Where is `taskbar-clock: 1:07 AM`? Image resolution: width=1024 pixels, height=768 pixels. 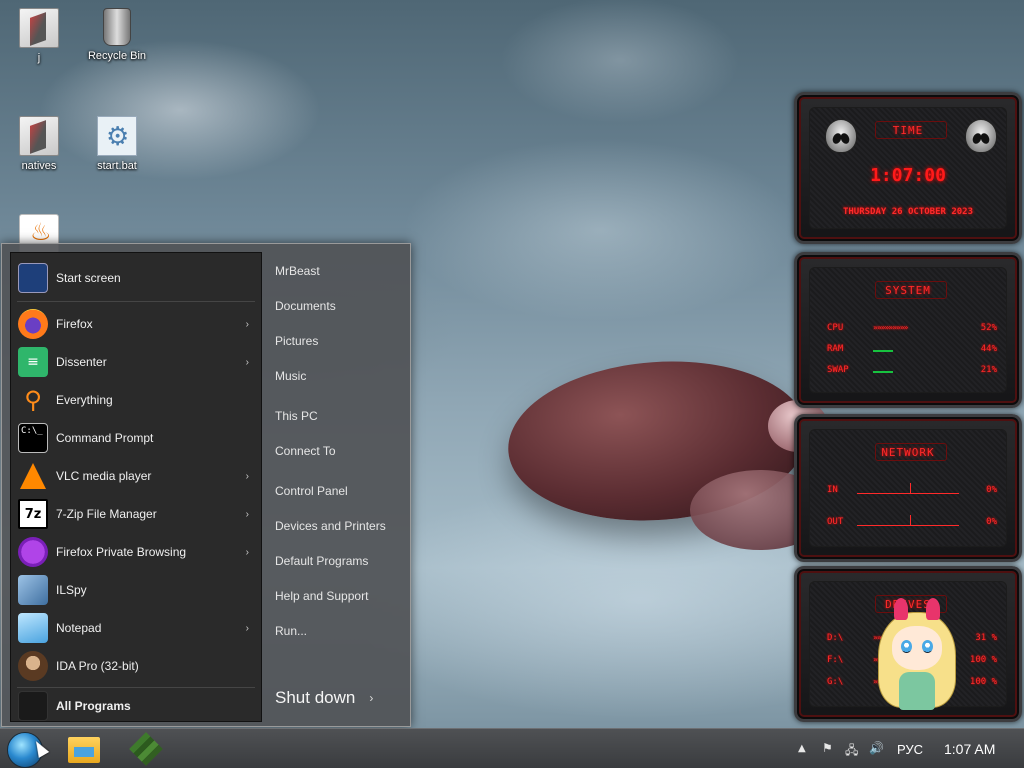
taskbar-clock: 1:07 AM is located at coordinates (969, 749).